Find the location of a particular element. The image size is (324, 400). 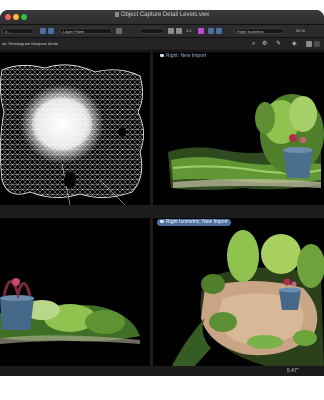

layer-plane-icon is located at coordinates (119, 31).